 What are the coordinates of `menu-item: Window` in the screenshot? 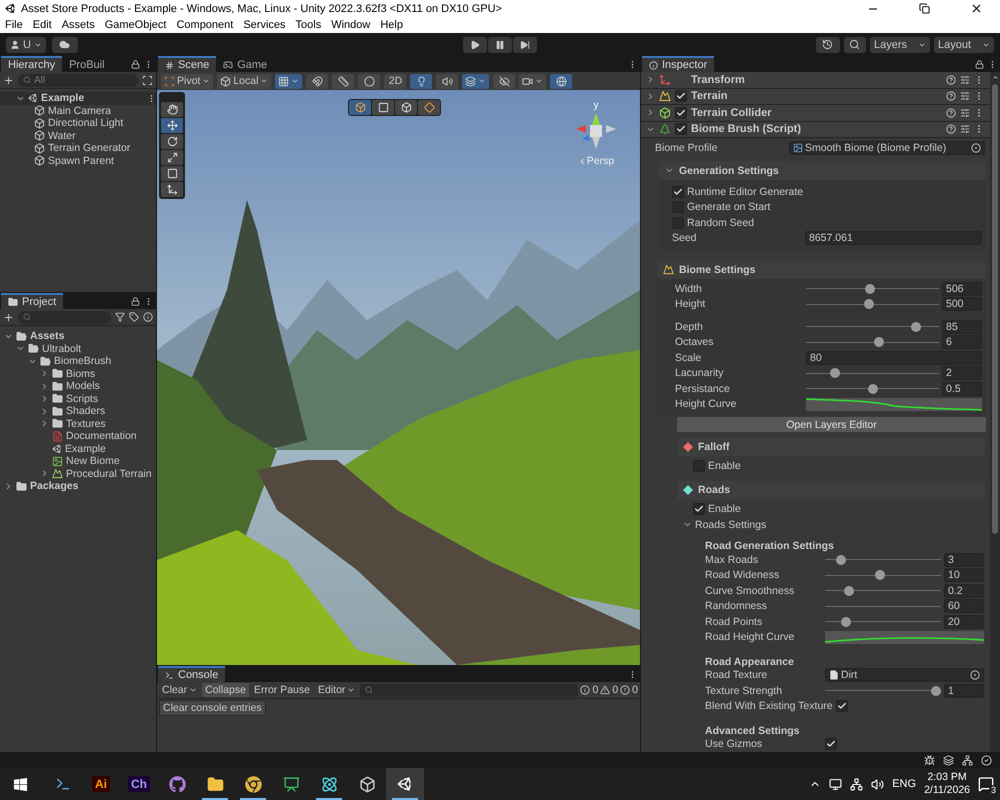 It's located at (350, 25).